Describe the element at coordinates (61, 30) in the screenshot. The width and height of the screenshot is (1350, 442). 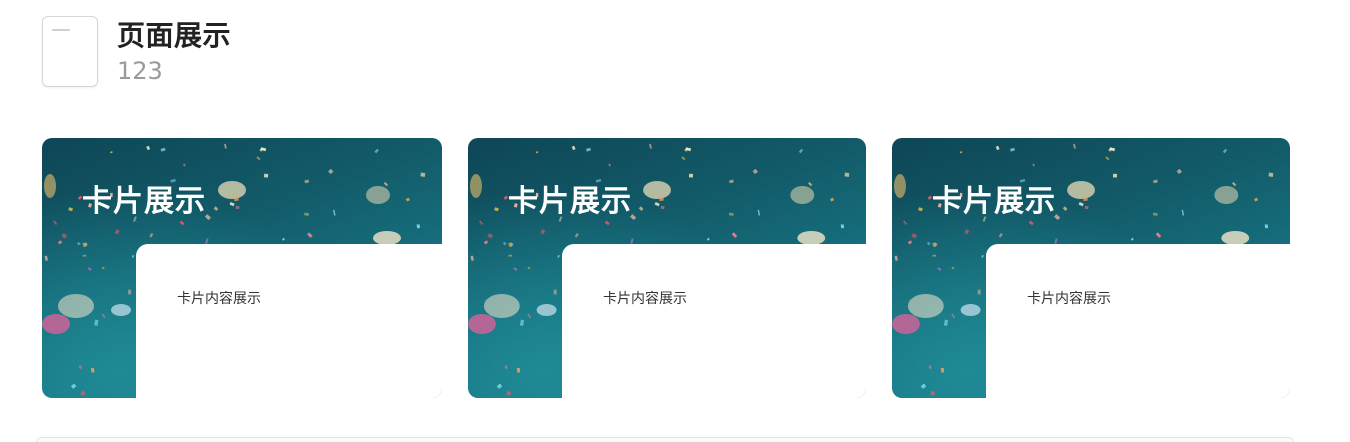
I see `document-icon-line` at that location.